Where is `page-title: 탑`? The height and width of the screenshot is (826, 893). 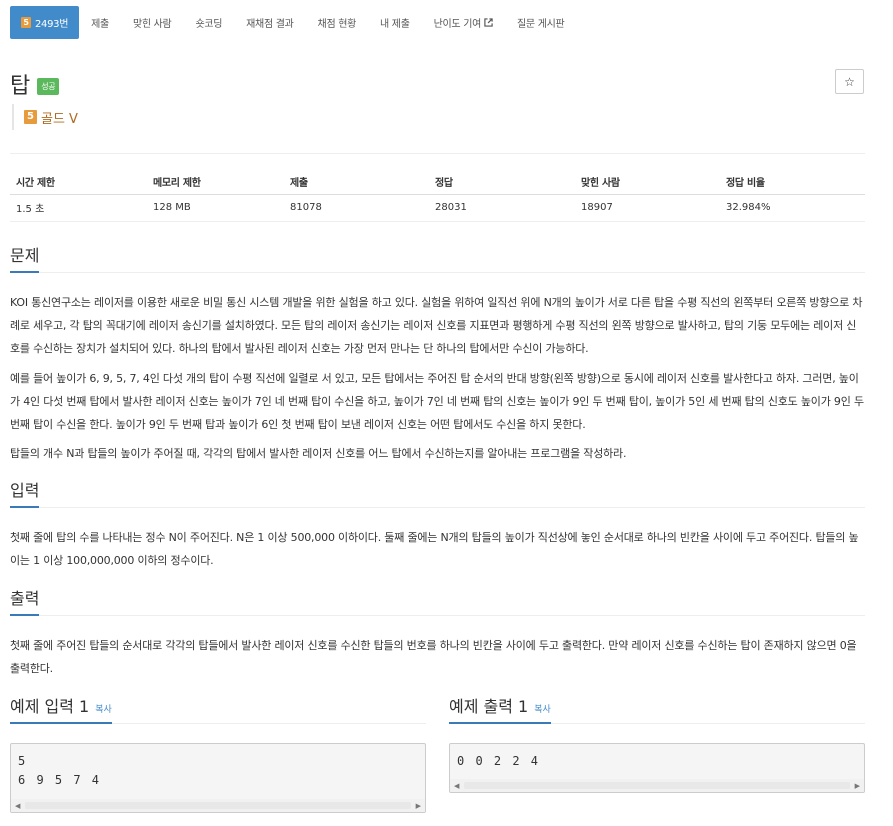 page-title: 탑 is located at coordinates (20, 86).